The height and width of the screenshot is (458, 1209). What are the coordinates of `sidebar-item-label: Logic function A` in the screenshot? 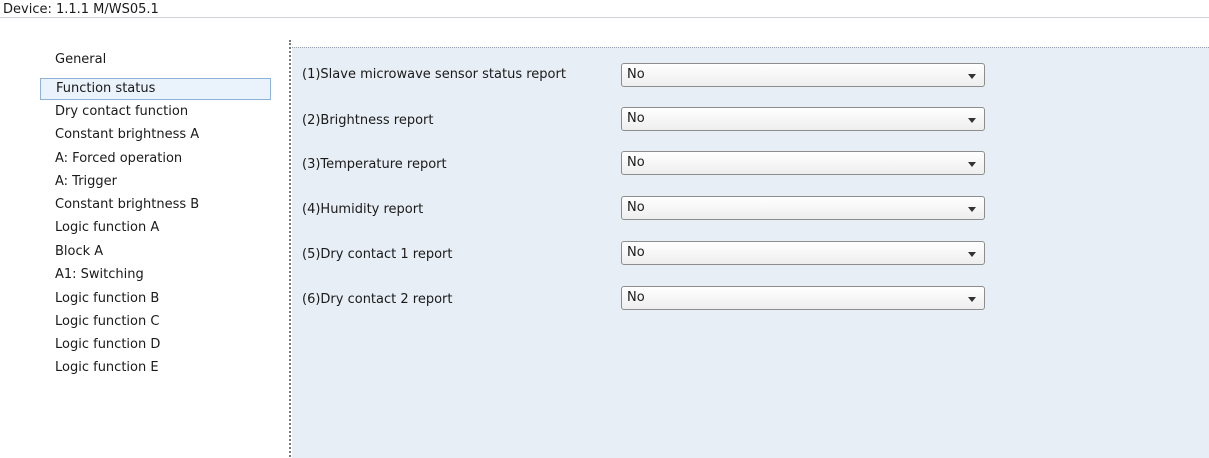 It's located at (107, 227).